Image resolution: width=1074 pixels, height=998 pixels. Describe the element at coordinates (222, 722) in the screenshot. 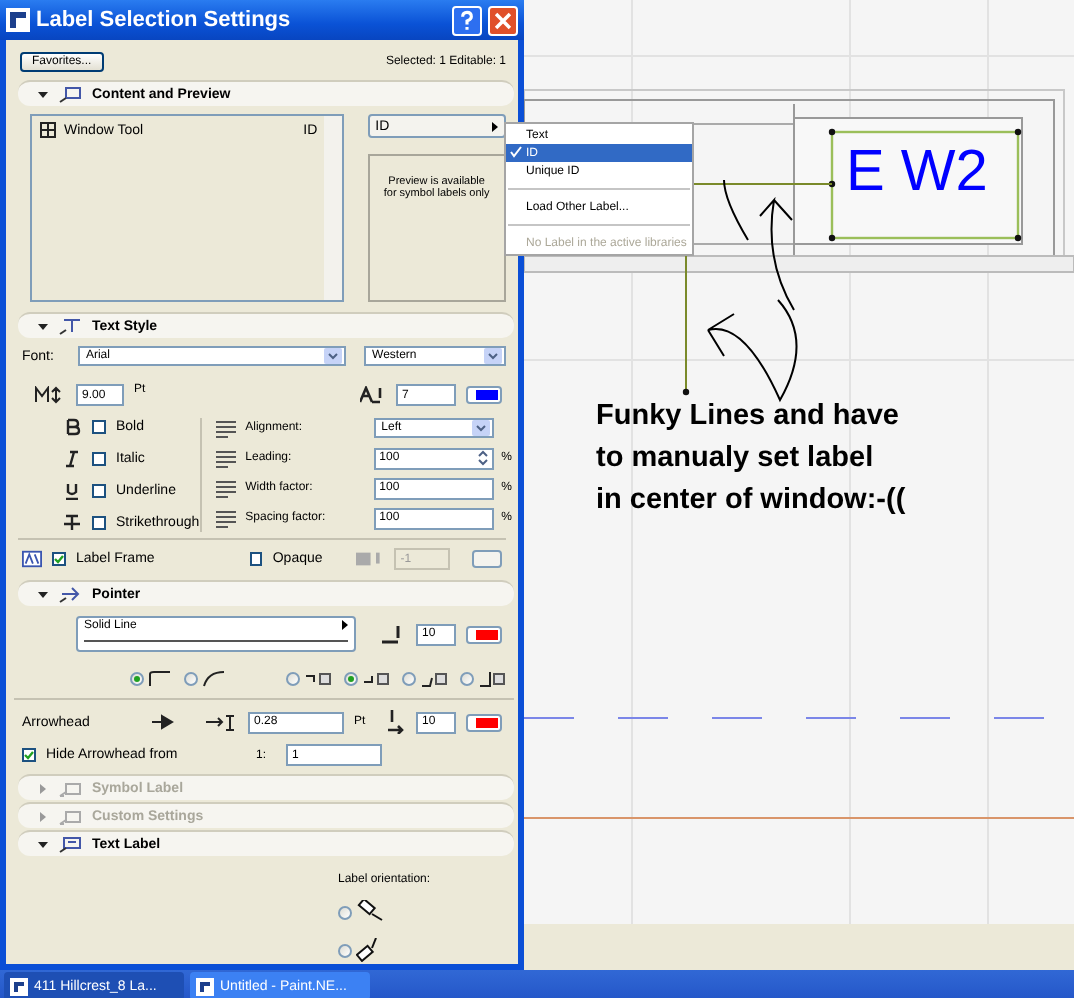

I see `arrow-size-icon` at that location.